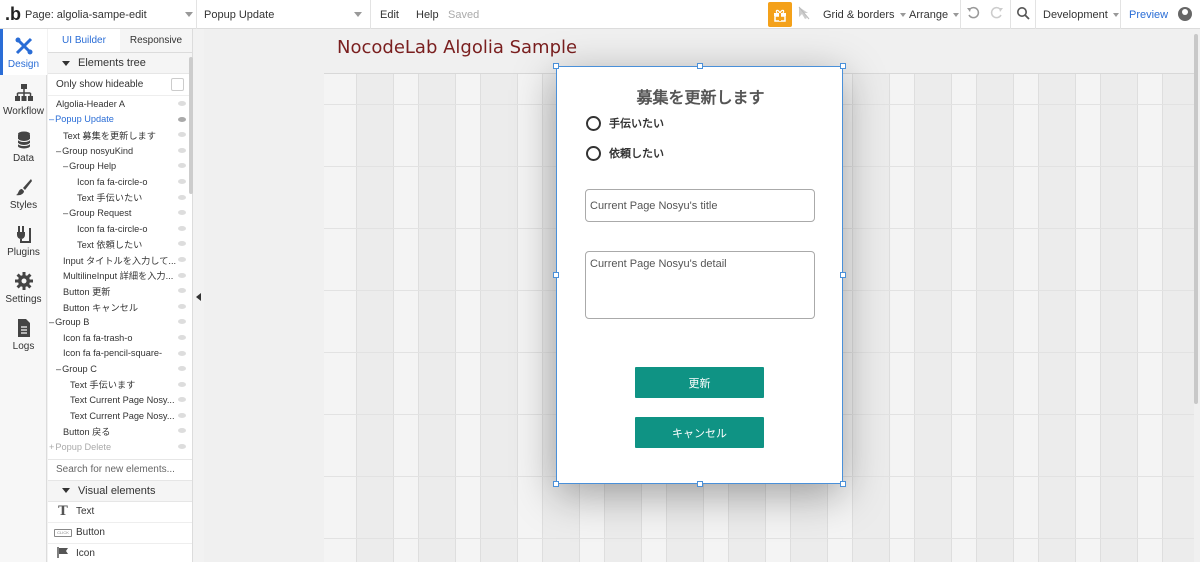 Image resolution: width=1200 pixels, height=562 pixels. What do you see at coordinates (120, 533) in the screenshot?
I see `visual-element-button: CLICK Button` at bounding box center [120, 533].